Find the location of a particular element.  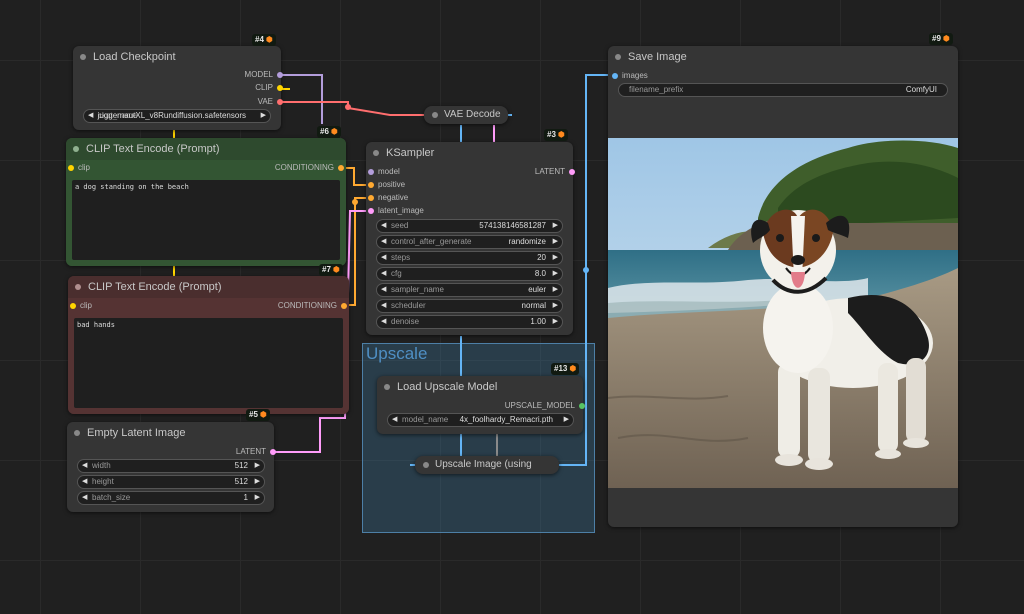

output-vae: VAE is located at coordinates (270, 102).